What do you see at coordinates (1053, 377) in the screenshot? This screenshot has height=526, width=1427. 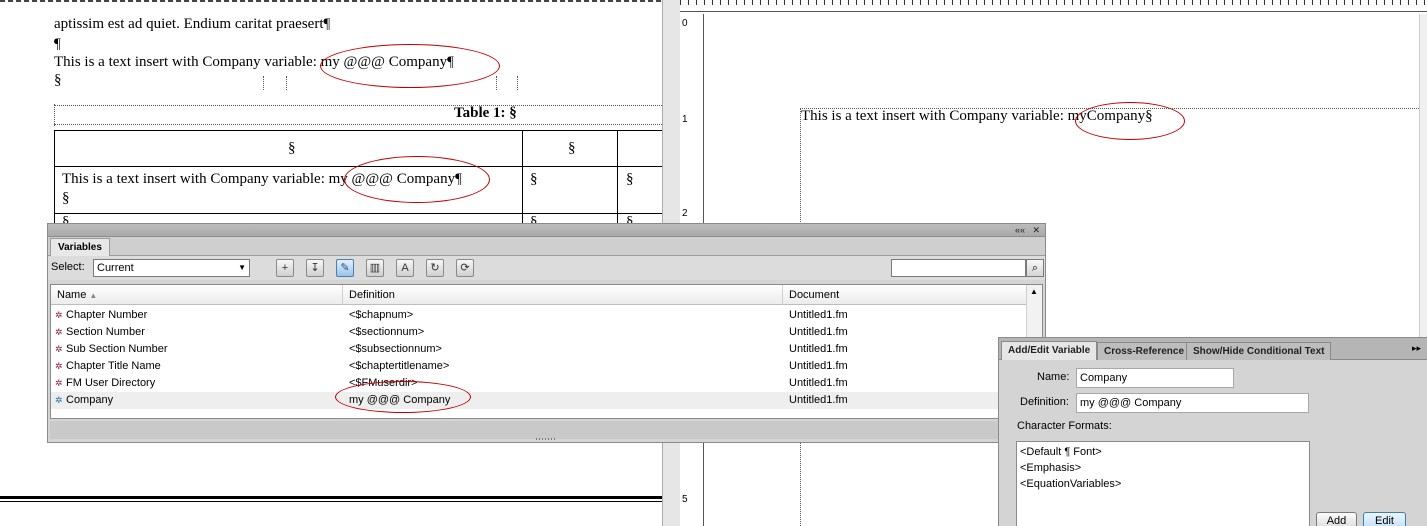 I see `name-label: Name:` at bounding box center [1053, 377].